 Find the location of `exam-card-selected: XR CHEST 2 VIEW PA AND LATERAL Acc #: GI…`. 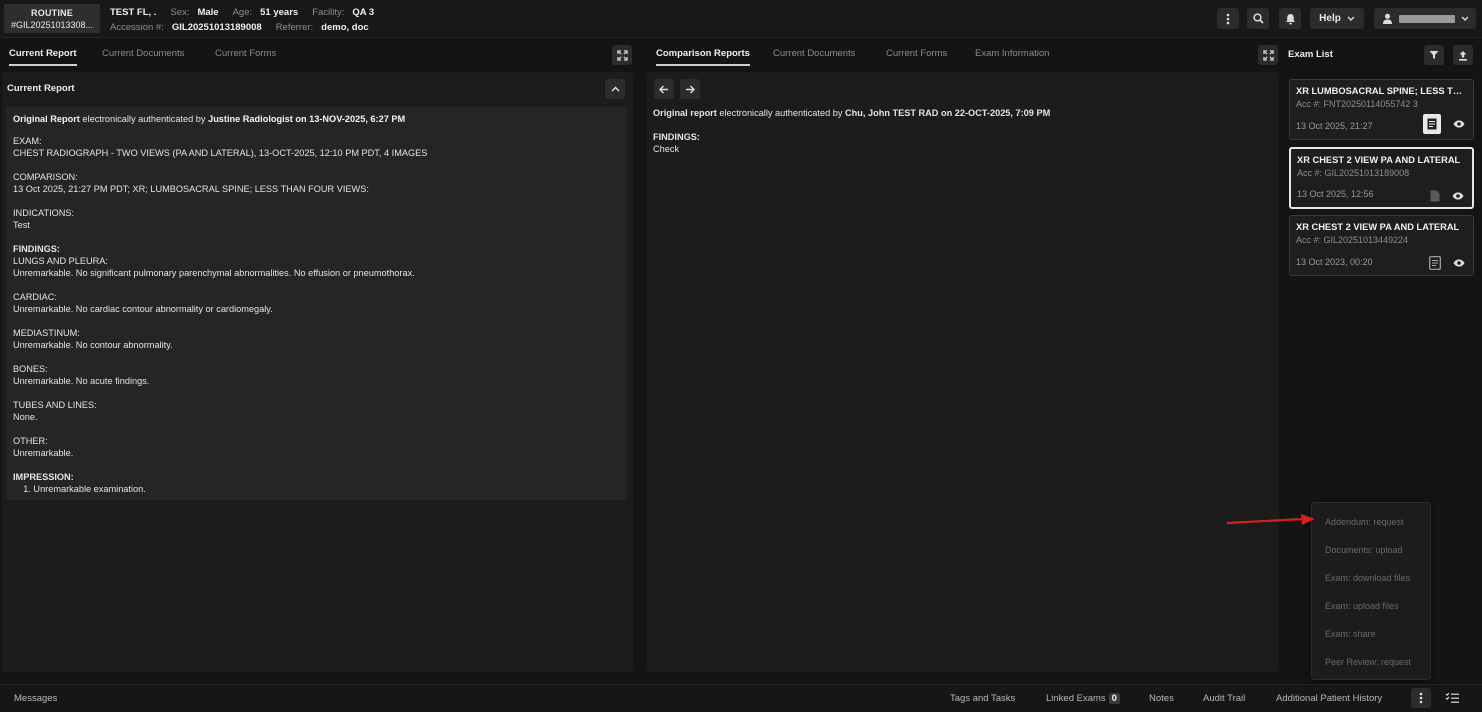

exam-card-selected: XR CHEST 2 VIEW PA AND LATERAL Acc #: GI… is located at coordinates (1381, 178).